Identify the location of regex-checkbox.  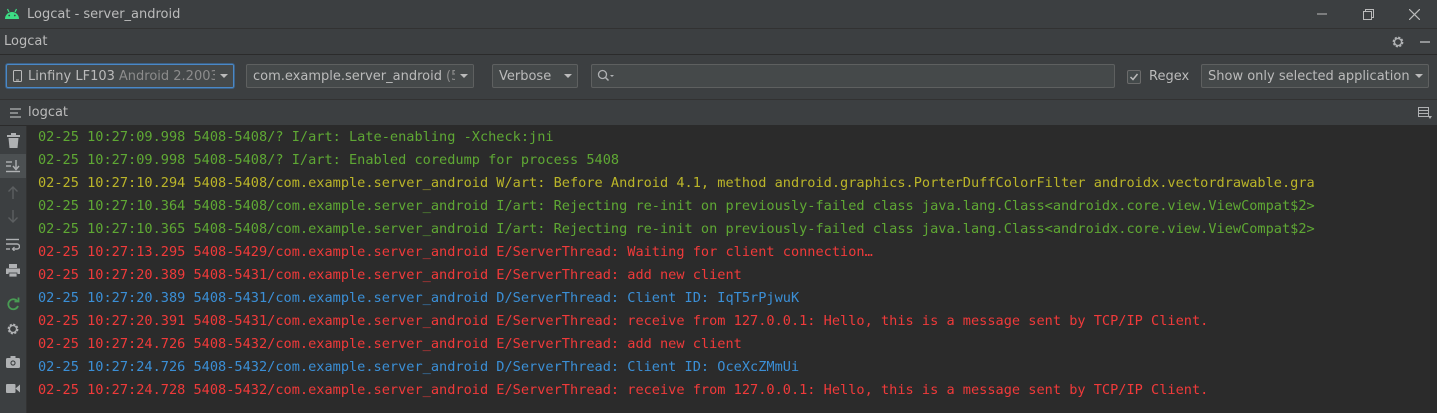
(1134, 76).